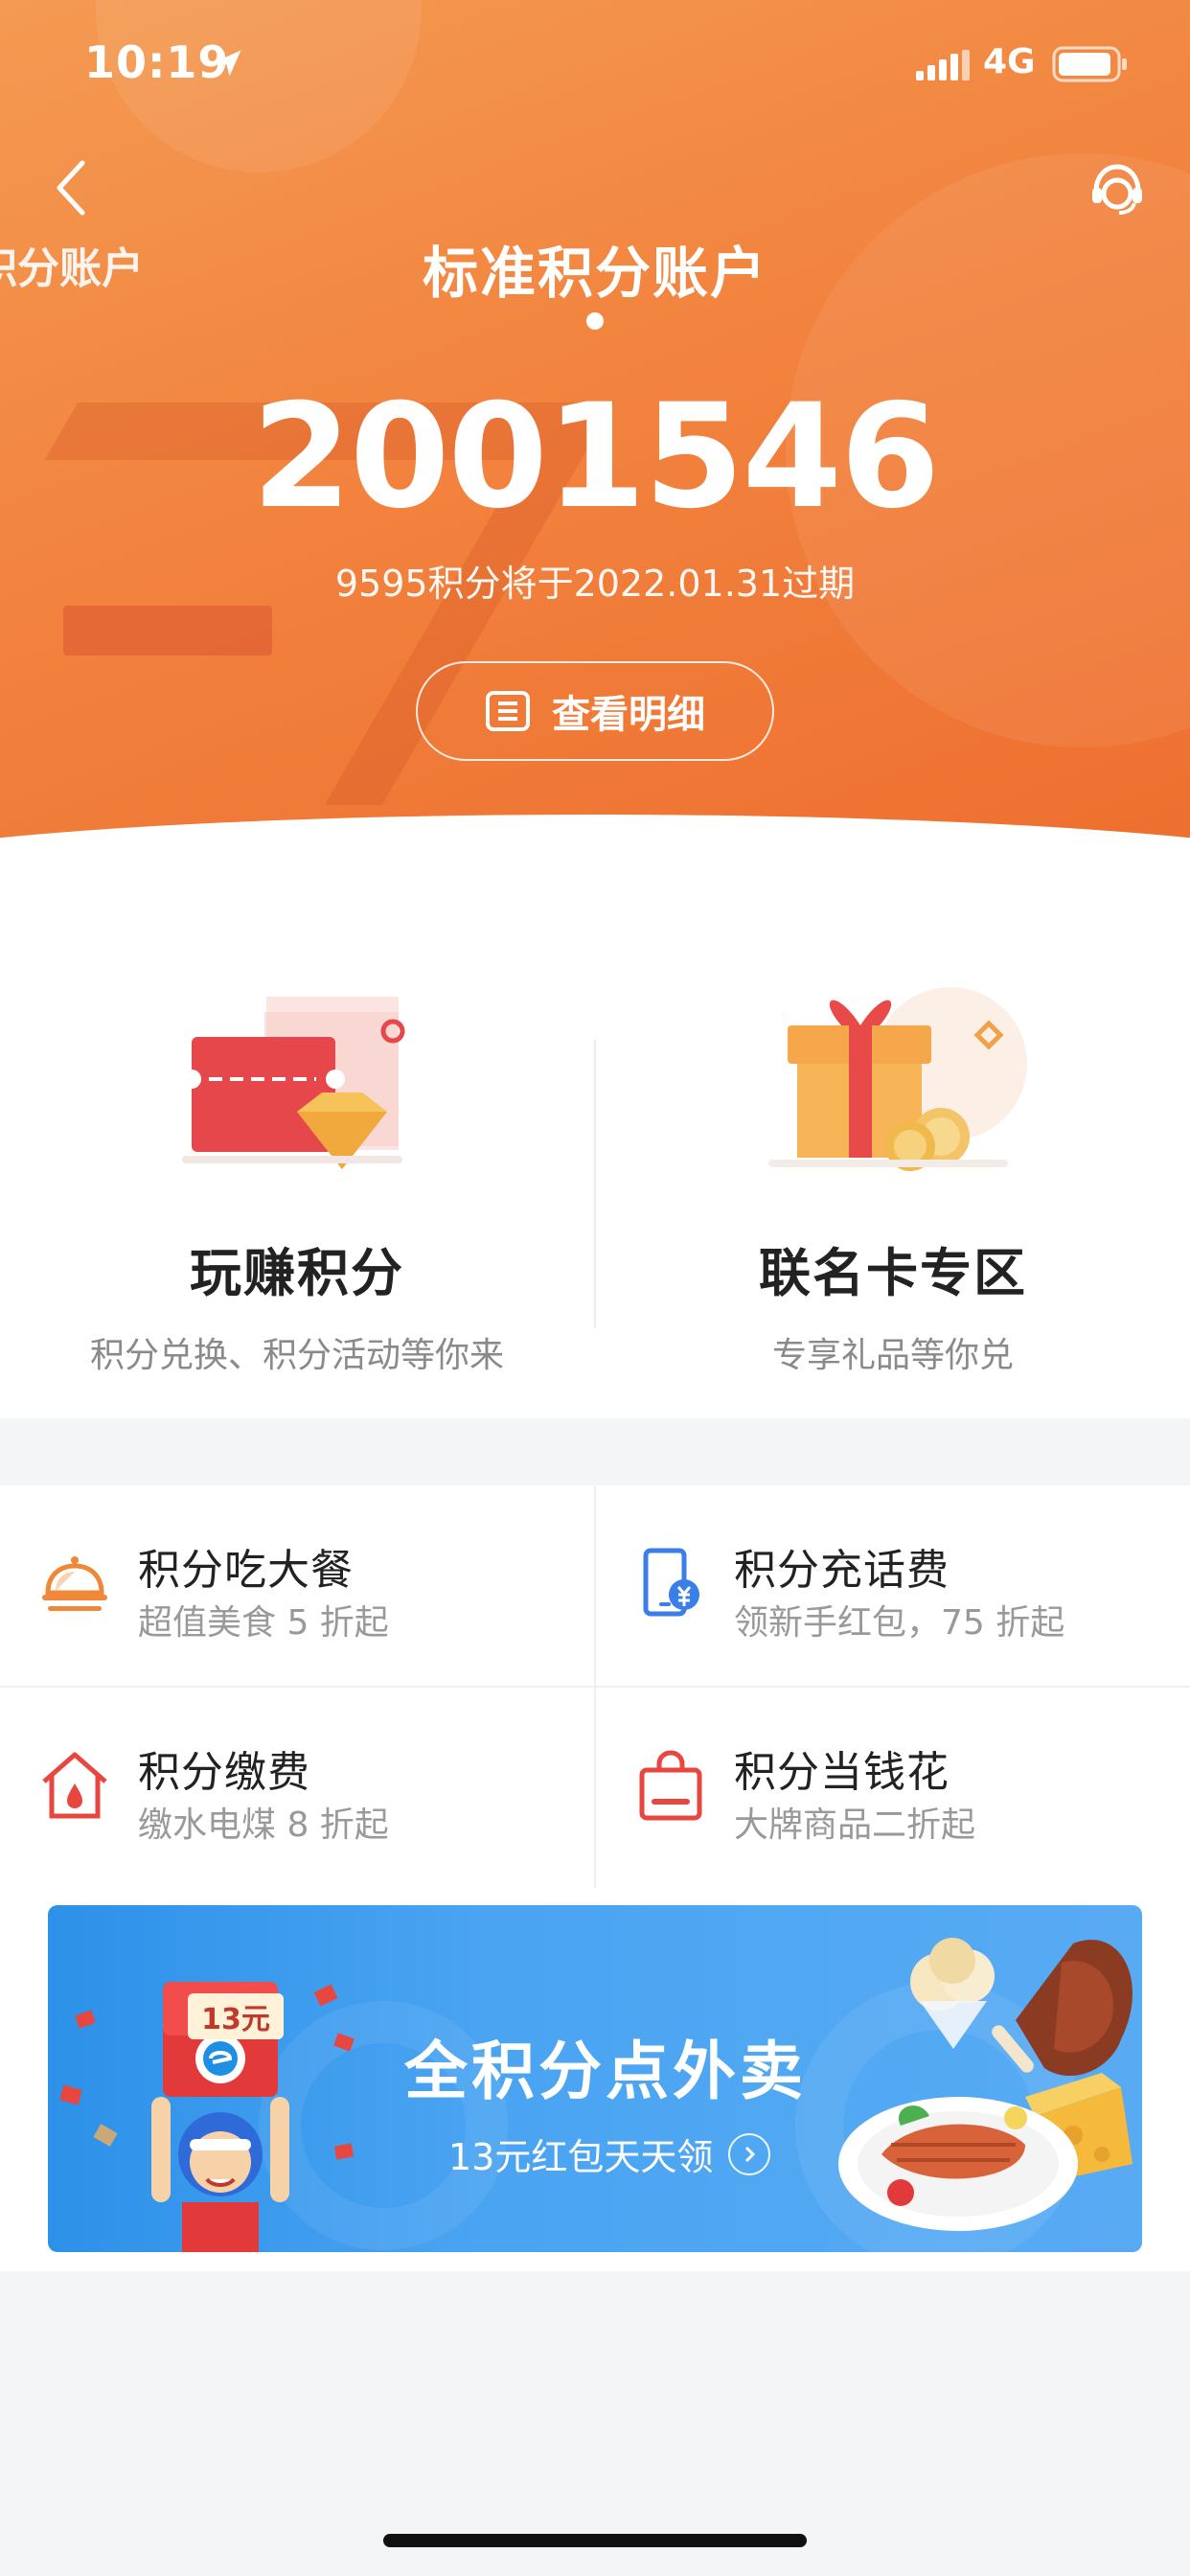 This screenshot has width=1190, height=2576. I want to click on grid-item-utility-payment: 积分缴费 缴水电煤 8 折起, so click(297, 1788).